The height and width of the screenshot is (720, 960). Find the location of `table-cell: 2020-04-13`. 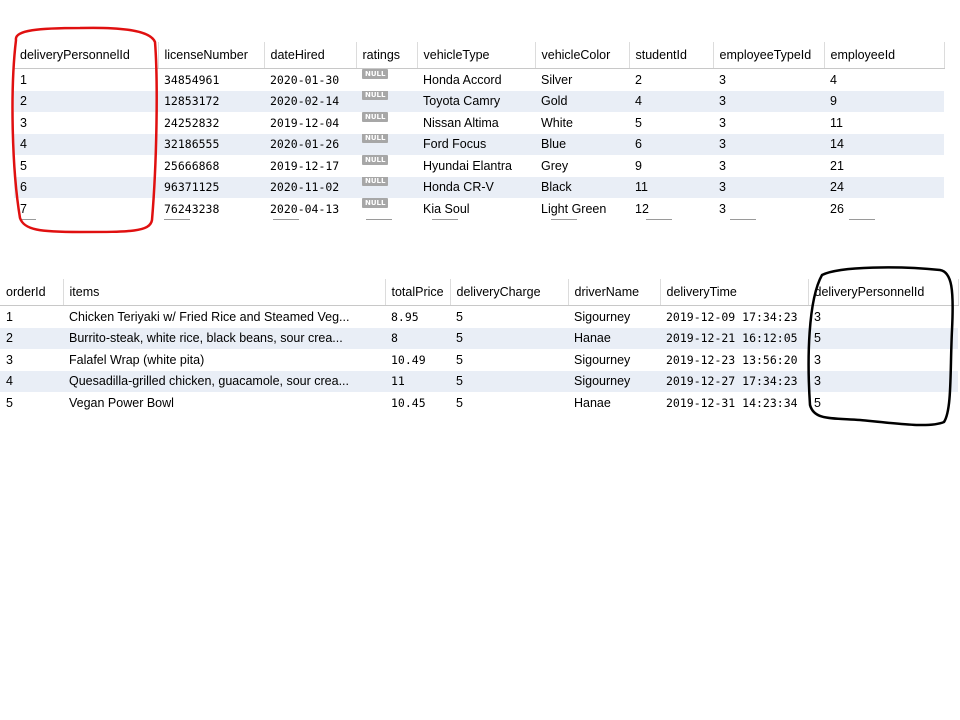

table-cell: 2020-04-13 is located at coordinates (310, 209).